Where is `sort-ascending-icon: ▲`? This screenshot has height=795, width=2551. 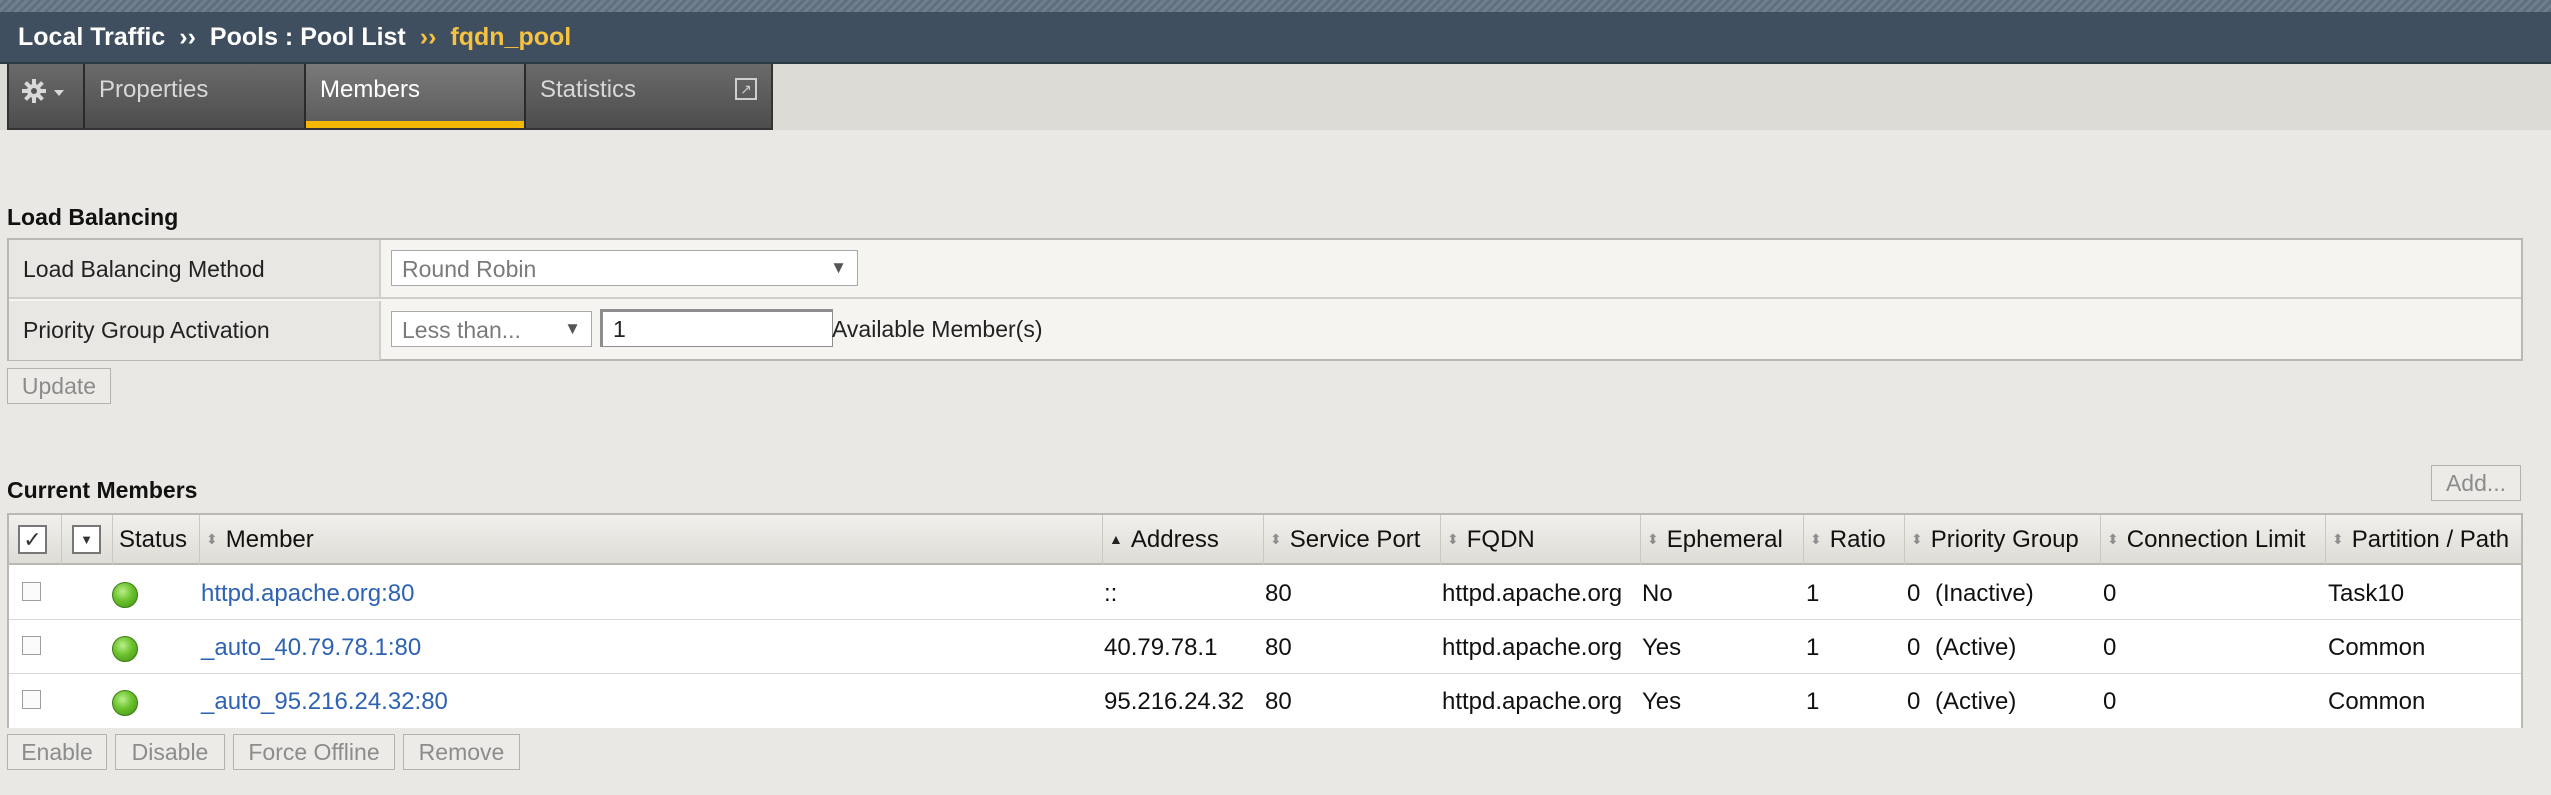
sort-ascending-icon: ▲ is located at coordinates (1116, 539).